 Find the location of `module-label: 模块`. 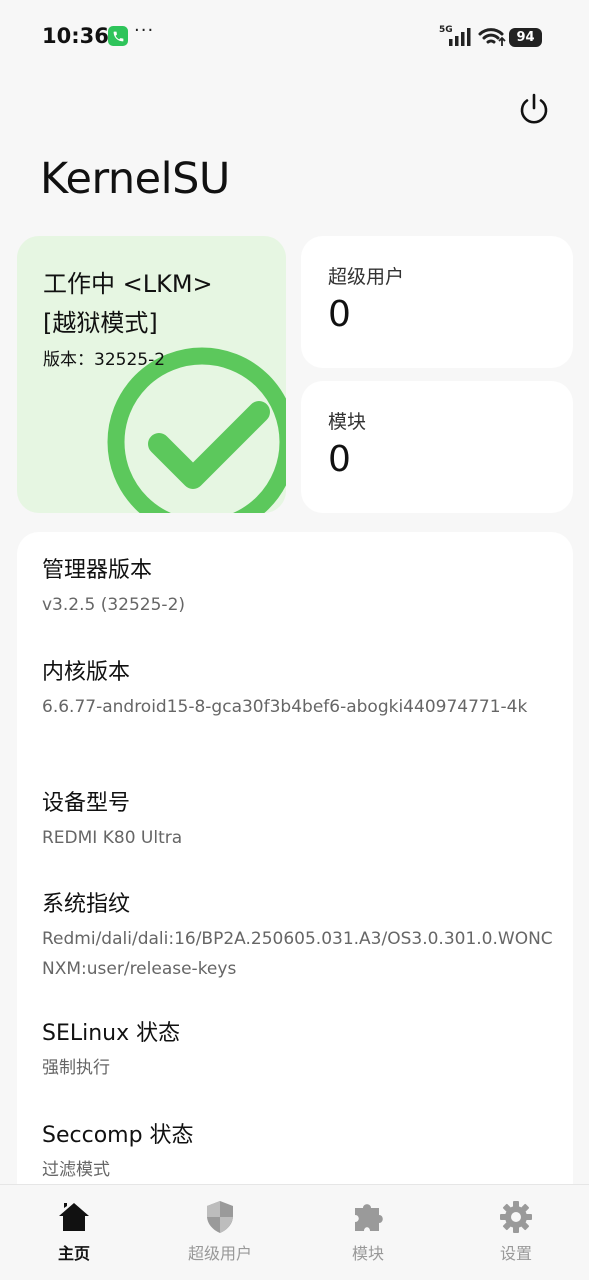

module-label: 模块 is located at coordinates (347, 422).